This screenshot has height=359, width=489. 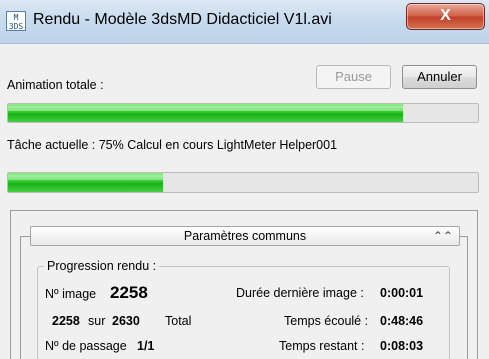 I want to click on pass-number-label: Nº de passage, so click(x=86, y=346).